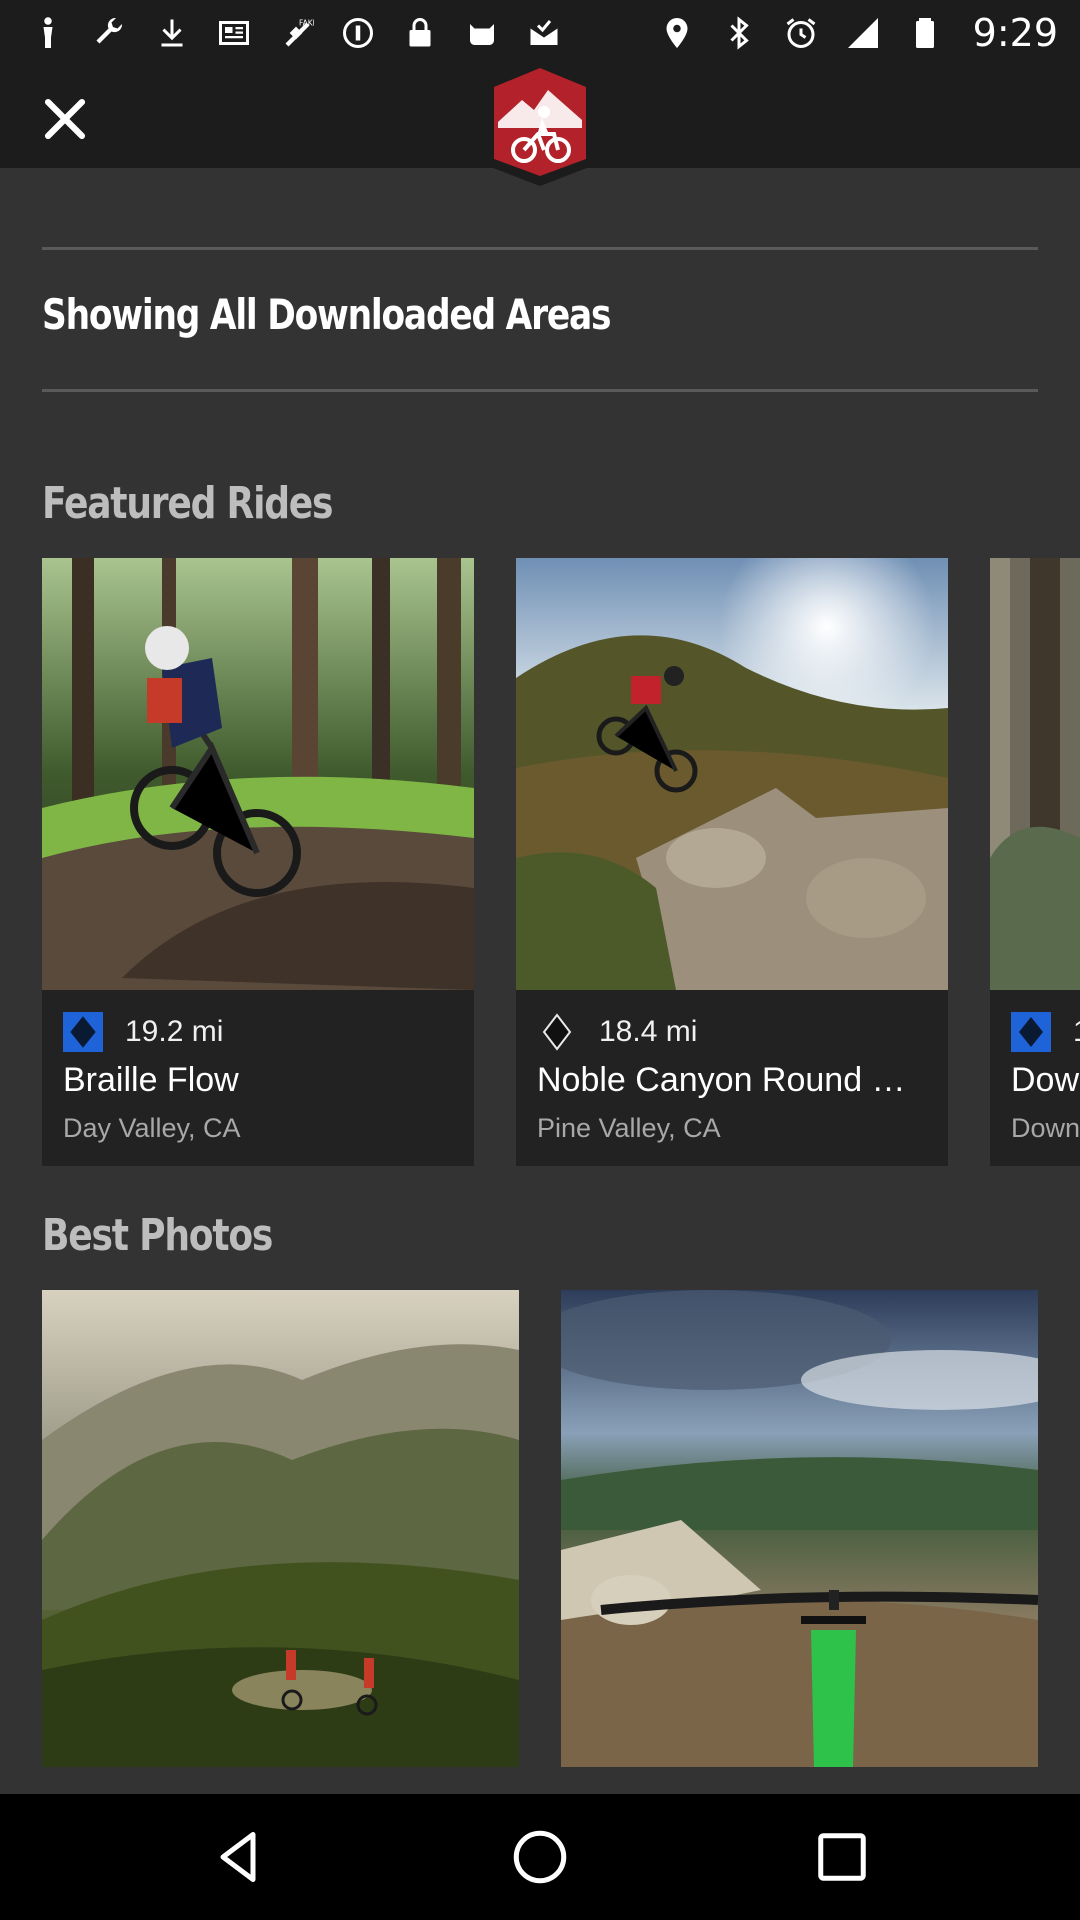 This screenshot has height=1920, width=1080. I want to click on best-photos-title: Best Photos, so click(157, 1235).